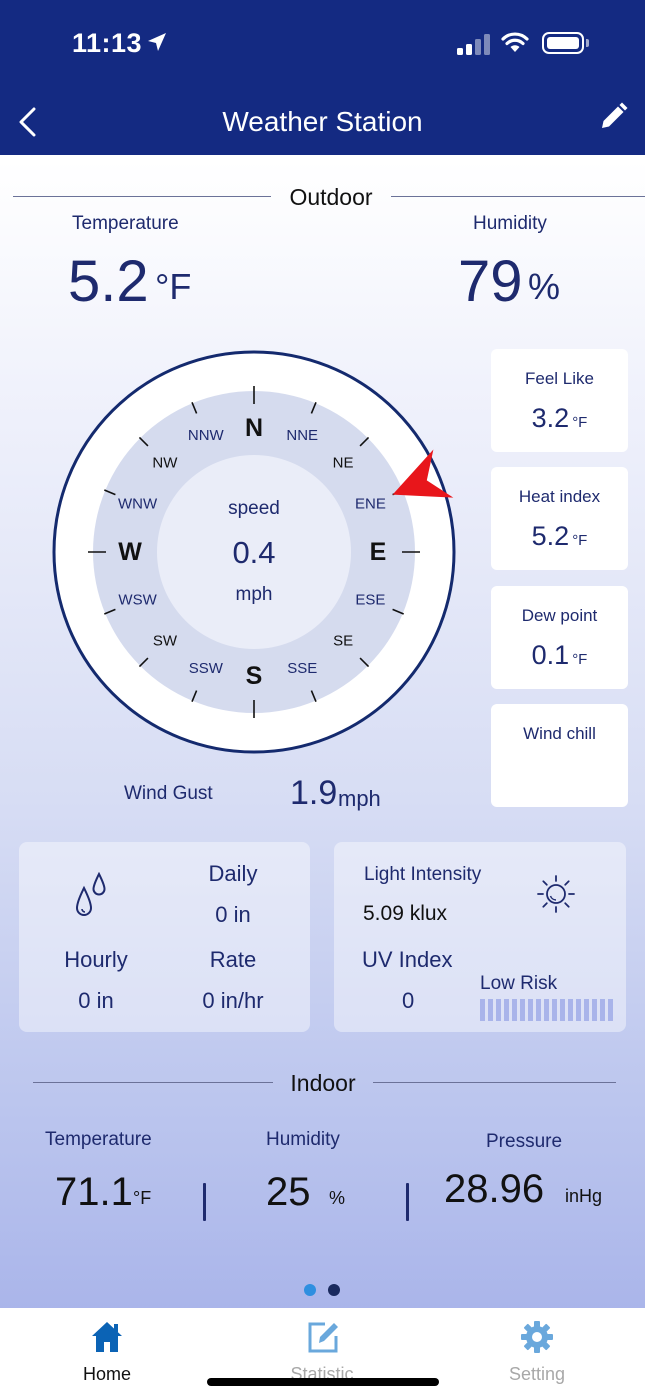  Describe the element at coordinates (137, 600) in the screenshot. I see `compass-label-wsw: WSW` at that location.